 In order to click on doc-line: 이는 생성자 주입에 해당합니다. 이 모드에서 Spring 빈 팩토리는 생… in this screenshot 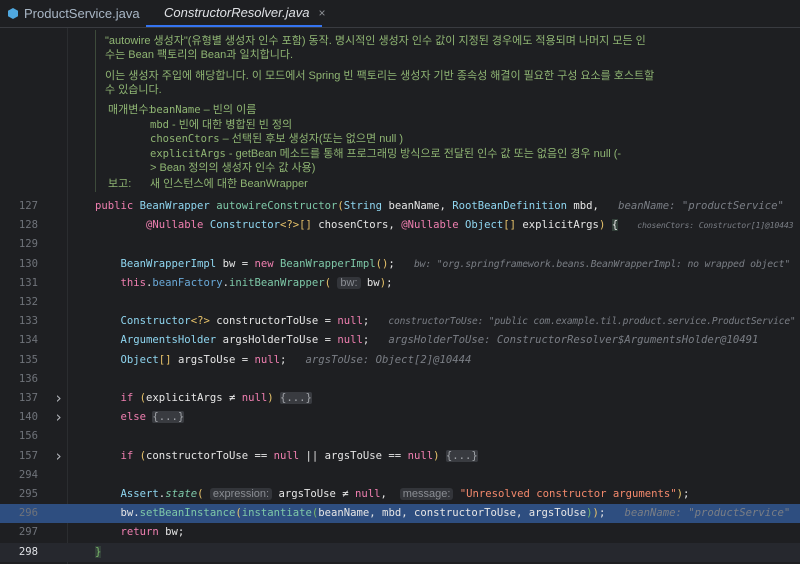, I will do `click(380, 76)`.